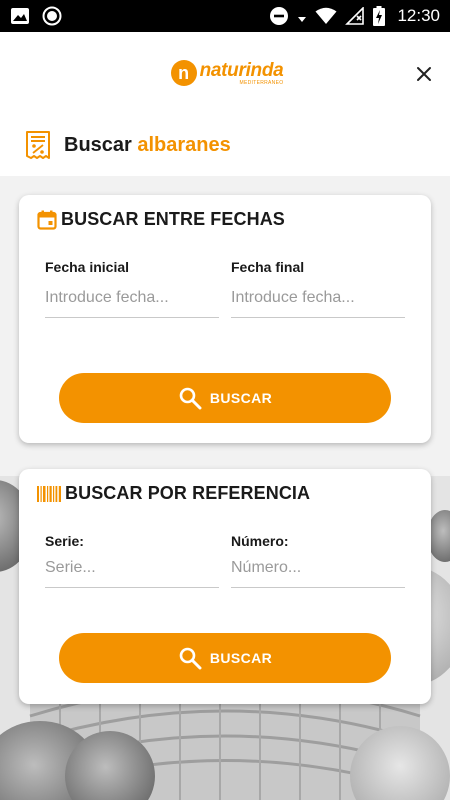  Describe the element at coordinates (87, 267) in the screenshot. I see `start-date-label: Fecha inicial` at that location.